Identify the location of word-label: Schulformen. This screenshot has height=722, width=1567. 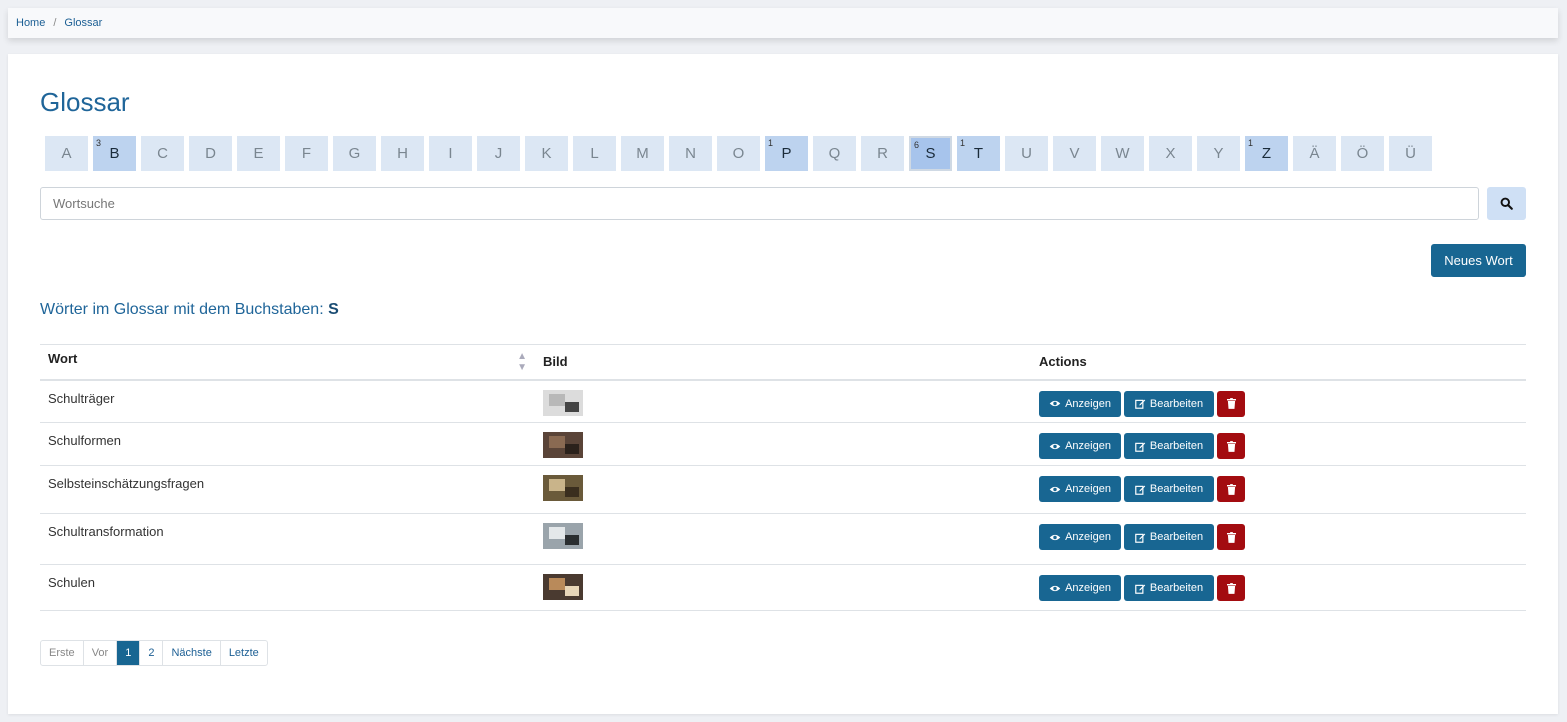
(84, 440).